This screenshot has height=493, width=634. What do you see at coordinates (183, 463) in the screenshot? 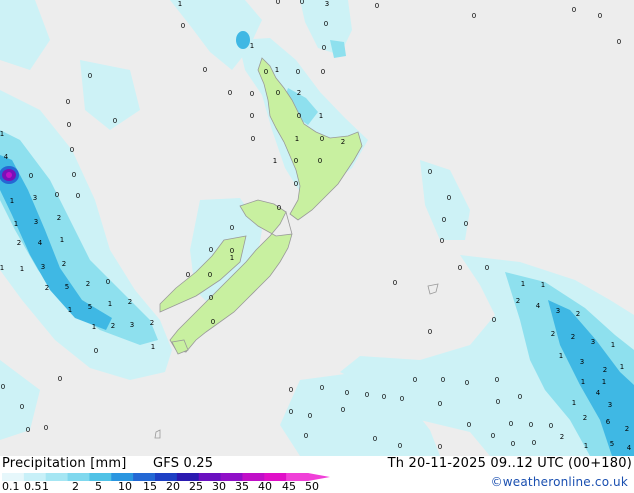
I see `model-name: GFS 0.25` at bounding box center [183, 463].